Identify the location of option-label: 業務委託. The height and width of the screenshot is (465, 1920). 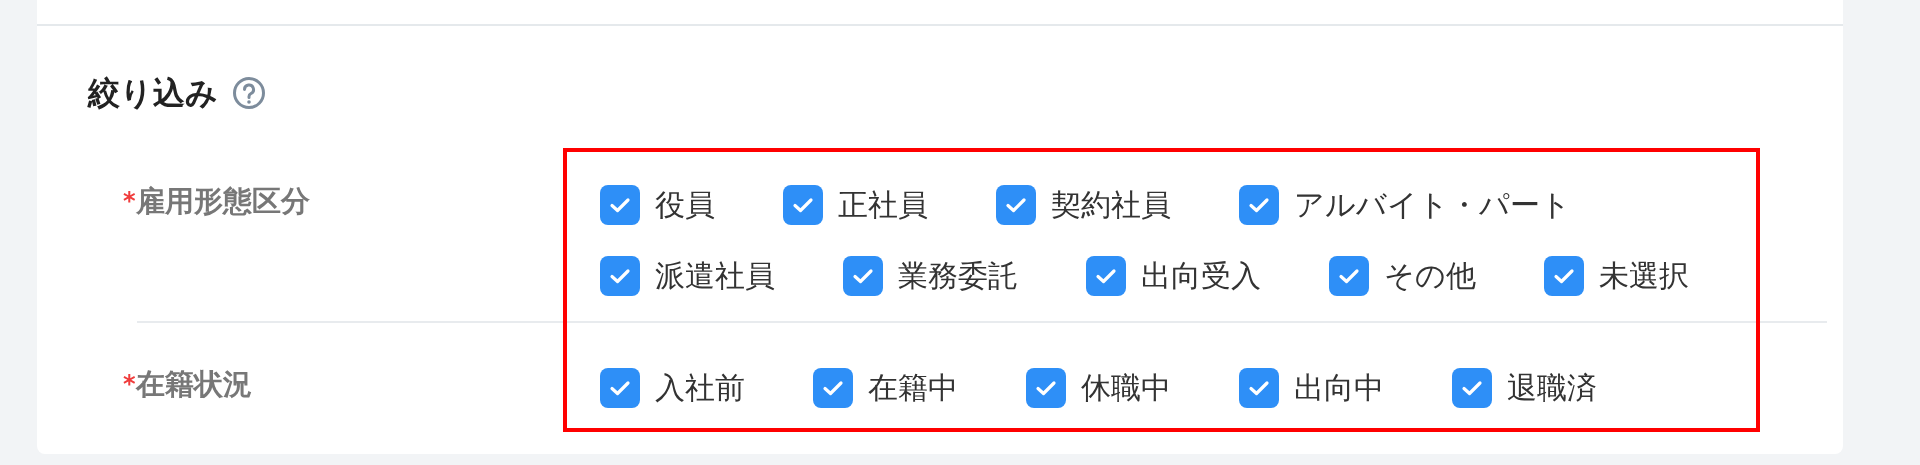
(958, 276).